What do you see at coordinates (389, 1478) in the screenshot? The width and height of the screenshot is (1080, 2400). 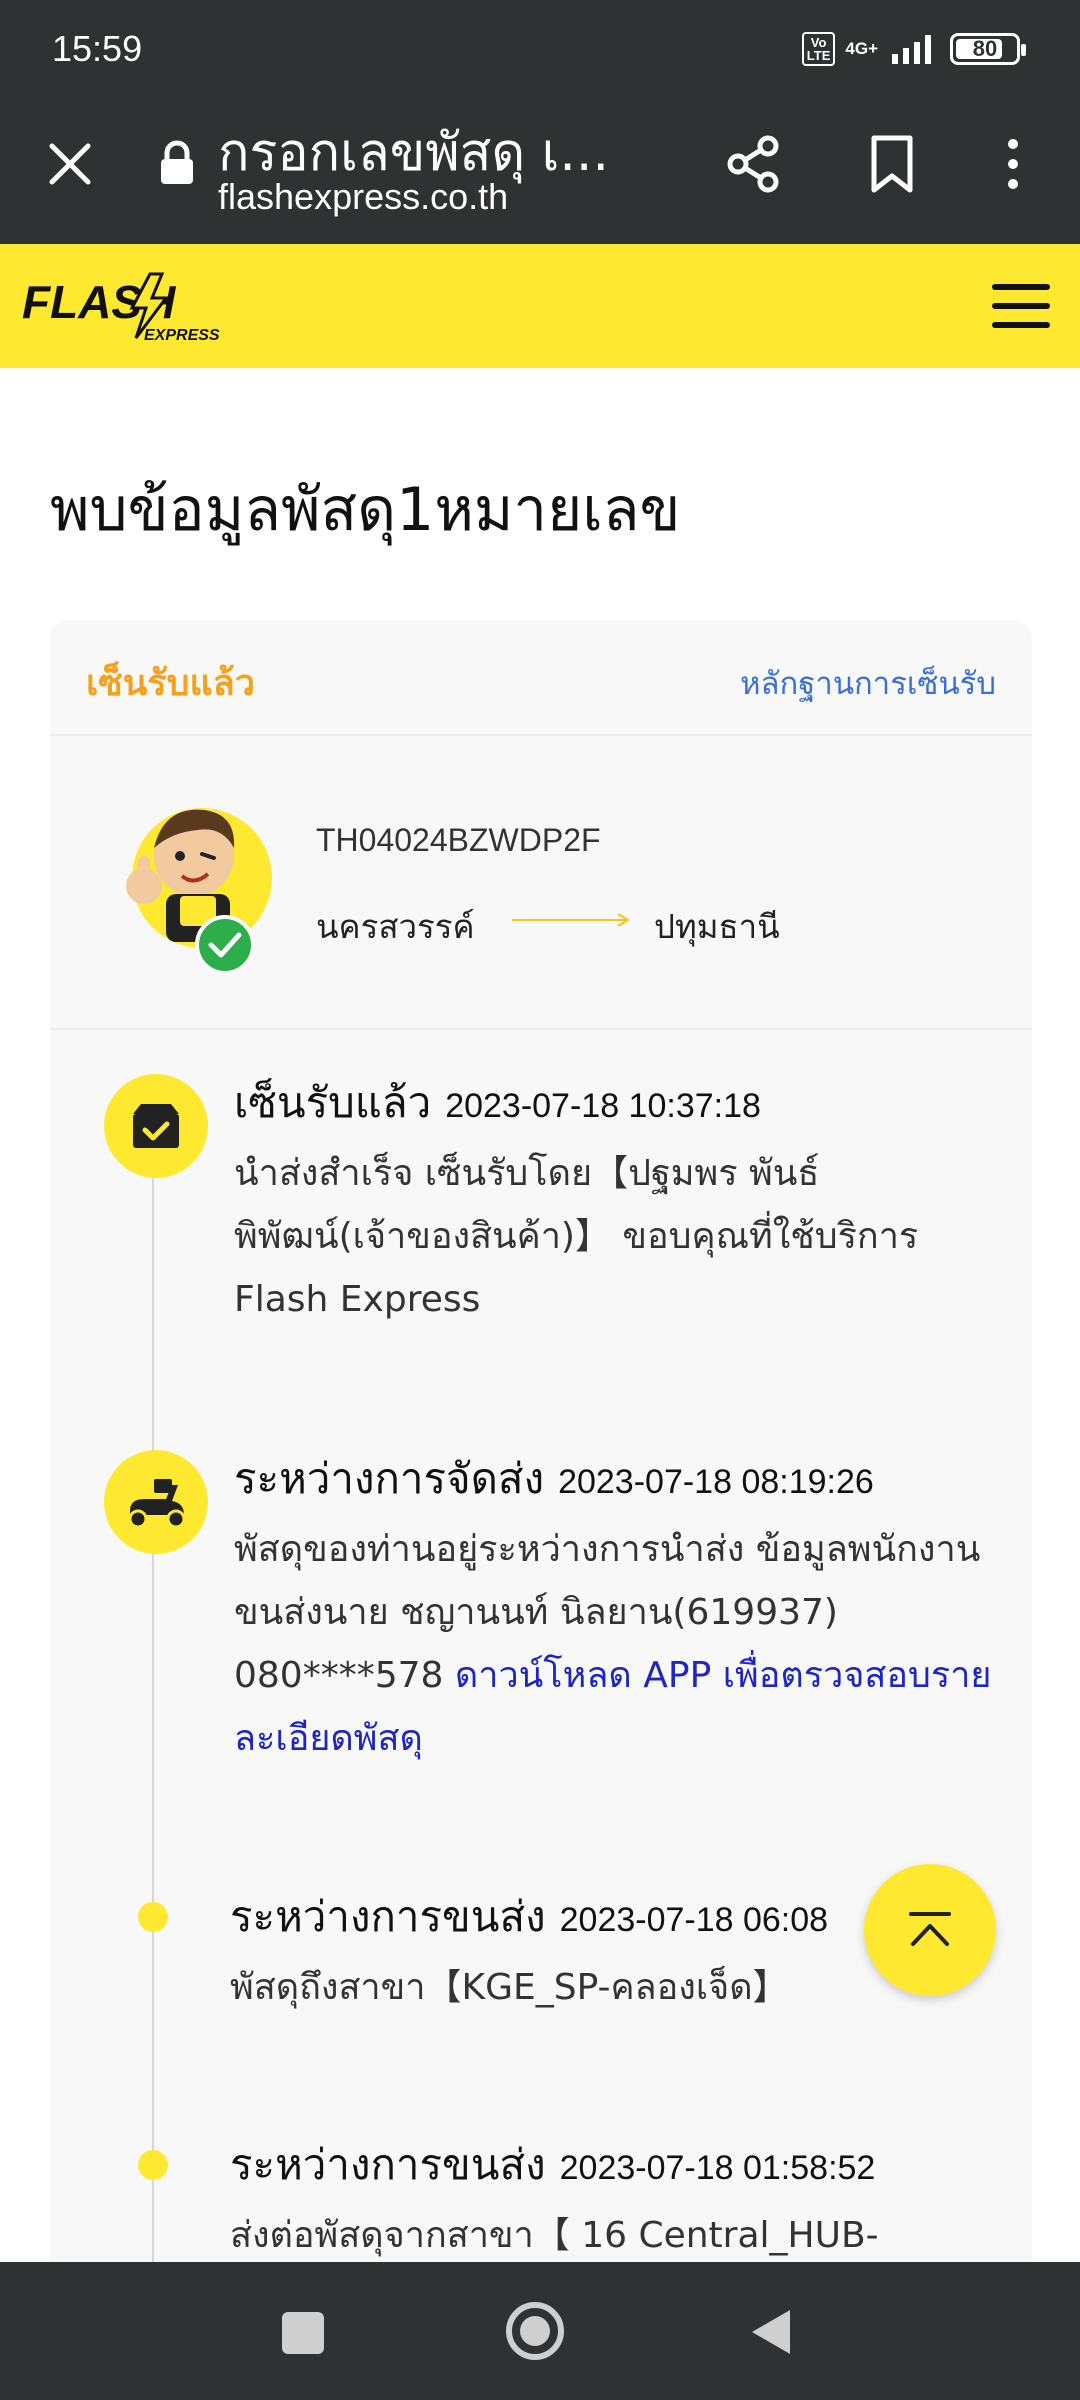 I see `event-status: ระหว่างการจัดส่ง` at bounding box center [389, 1478].